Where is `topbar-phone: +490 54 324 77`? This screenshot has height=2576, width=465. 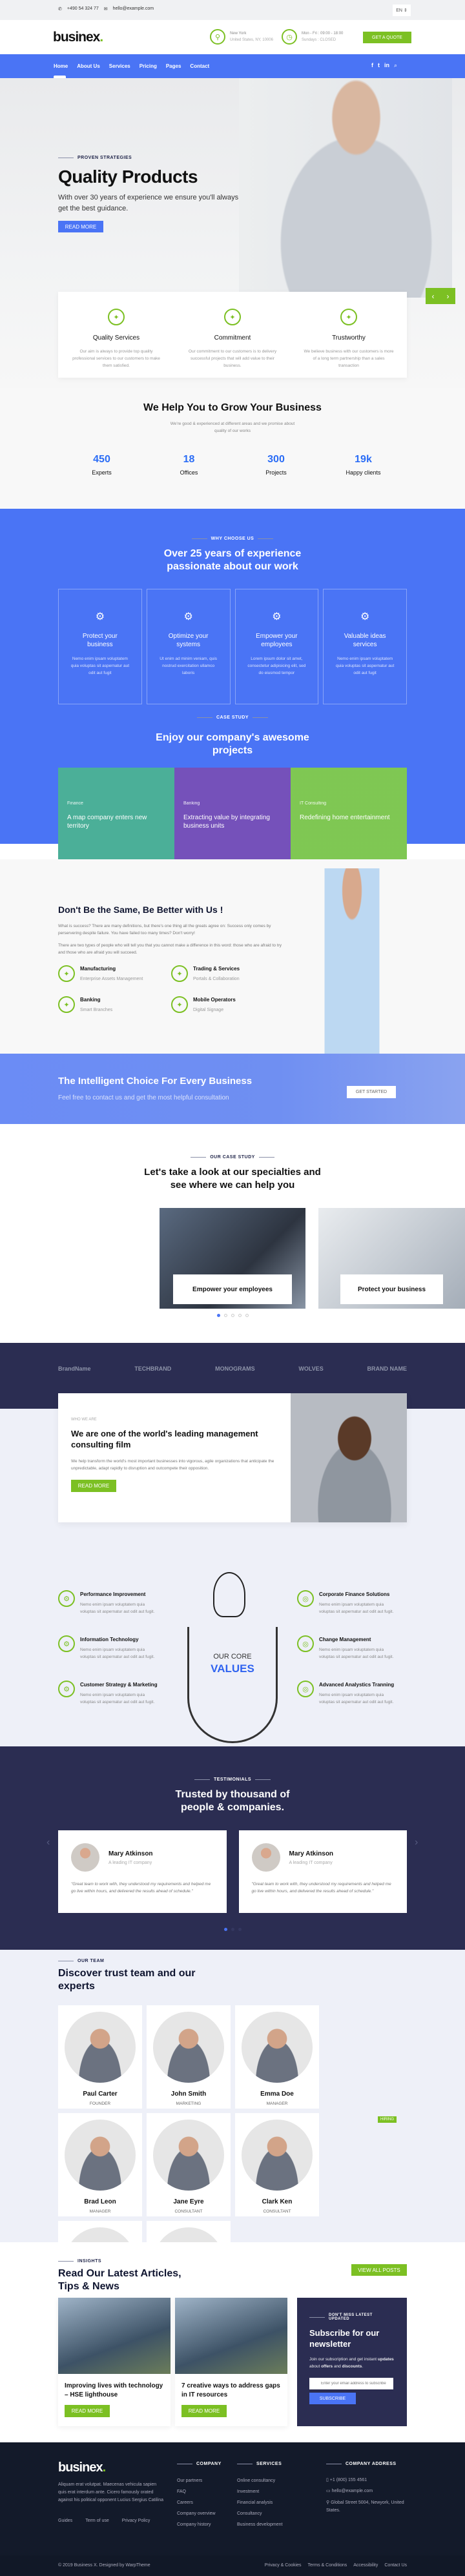
topbar-phone: +490 54 324 77 is located at coordinates (83, 9).